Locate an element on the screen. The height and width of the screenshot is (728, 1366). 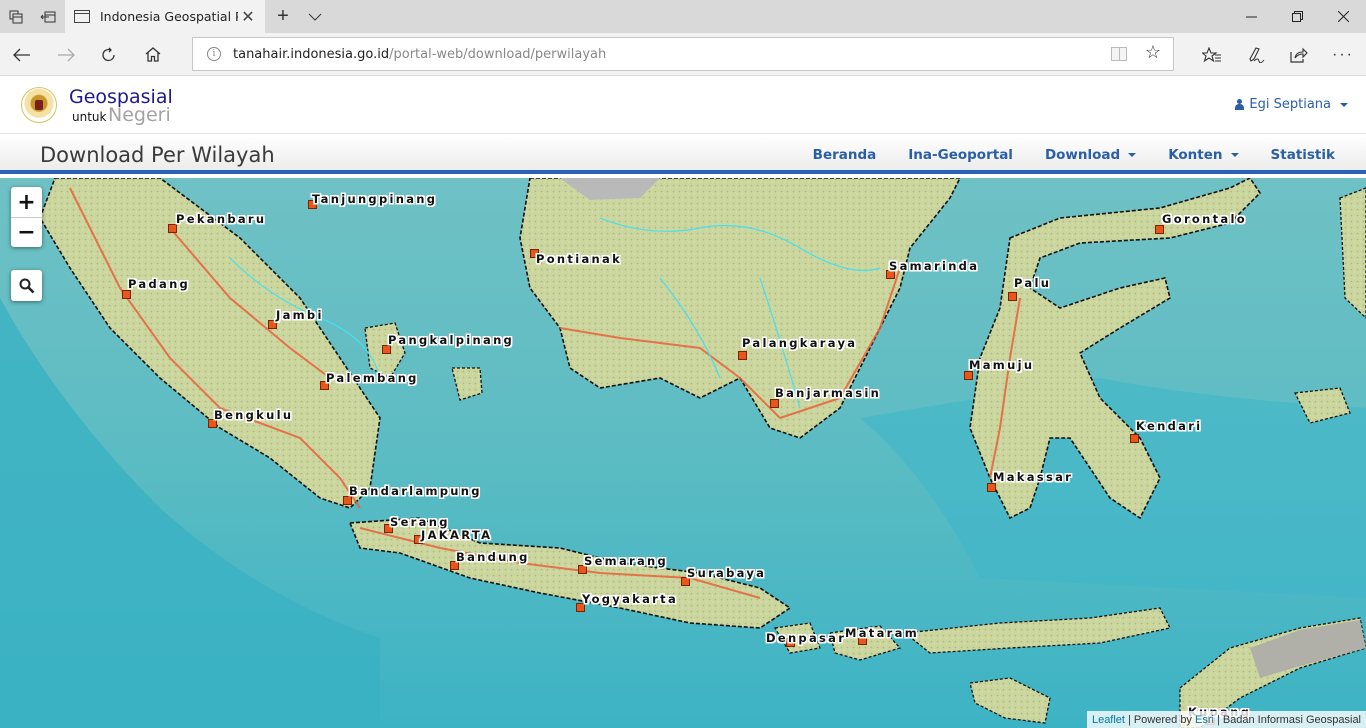
powered-by-text: Powered by is located at coordinates (1162, 719).